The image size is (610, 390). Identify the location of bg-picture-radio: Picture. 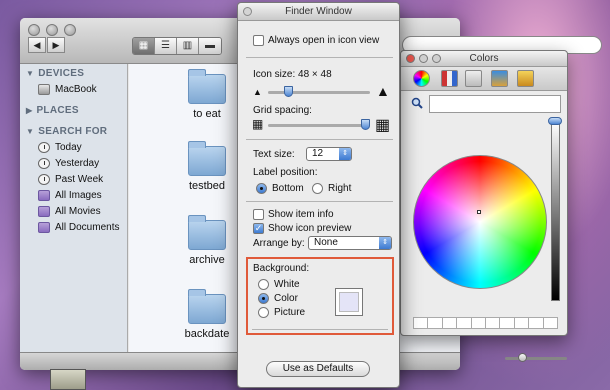
(281, 312).